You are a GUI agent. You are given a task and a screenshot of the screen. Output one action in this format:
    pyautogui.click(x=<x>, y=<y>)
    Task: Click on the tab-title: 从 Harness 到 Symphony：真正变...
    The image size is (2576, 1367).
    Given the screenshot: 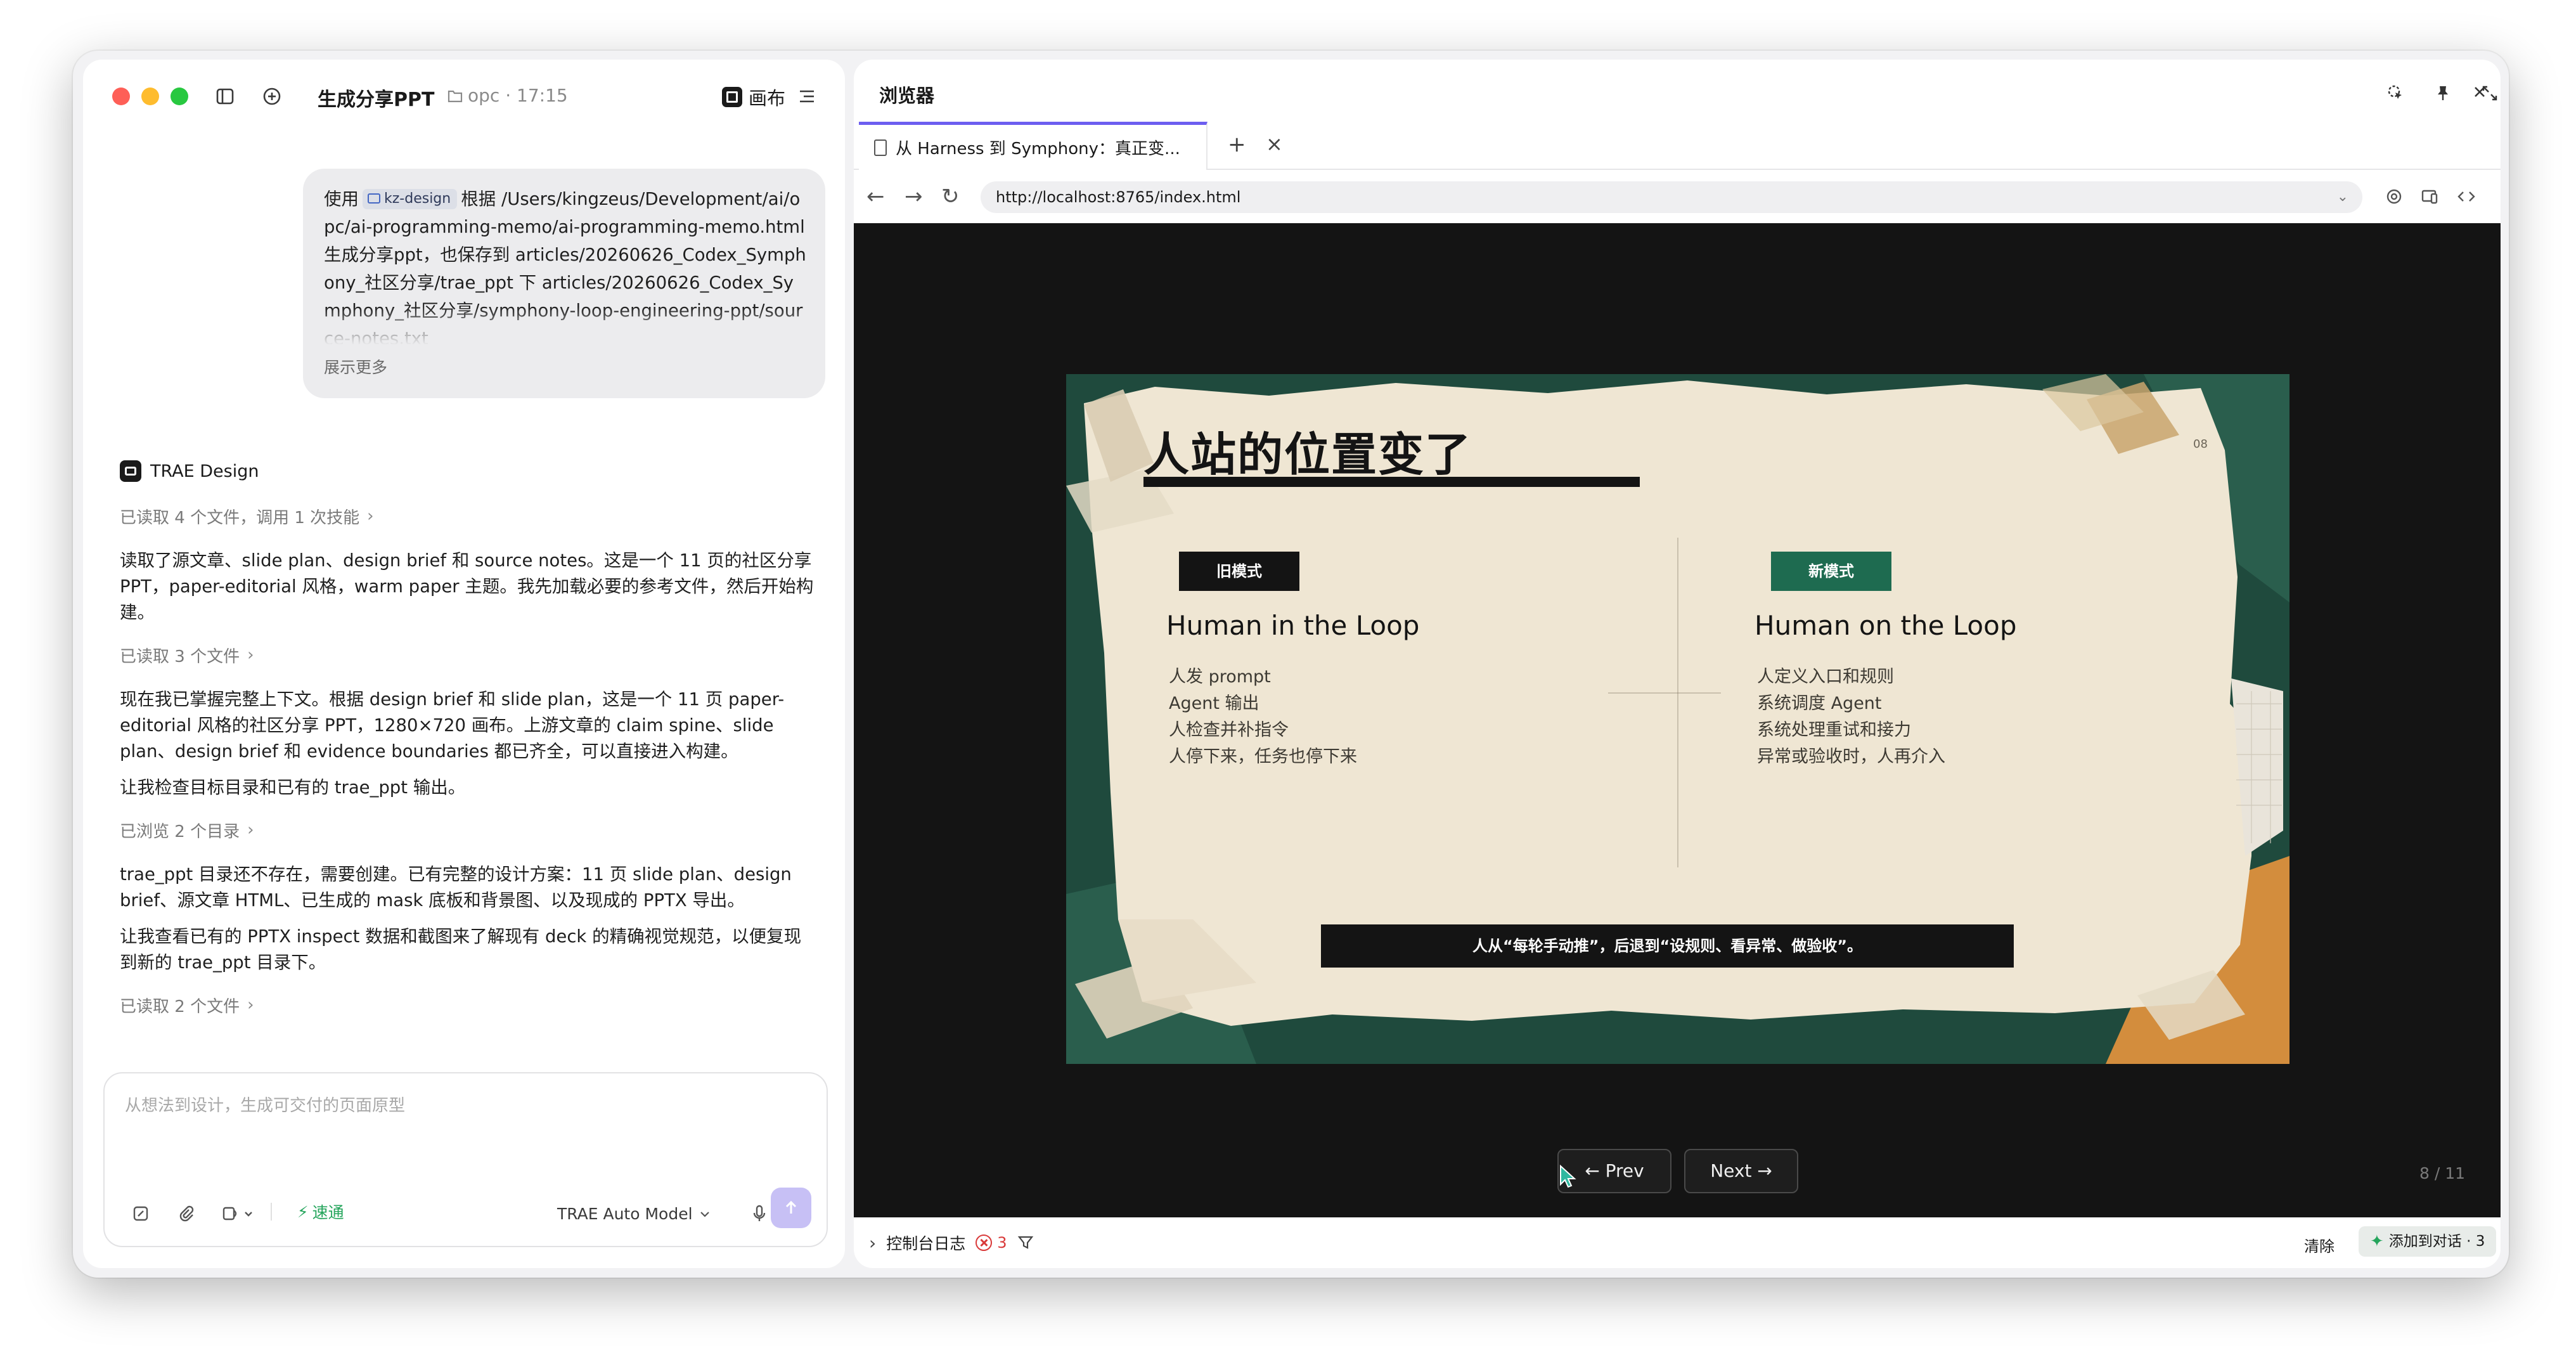 What is the action you would take?
    pyautogui.click(x=1038, y=149)
    